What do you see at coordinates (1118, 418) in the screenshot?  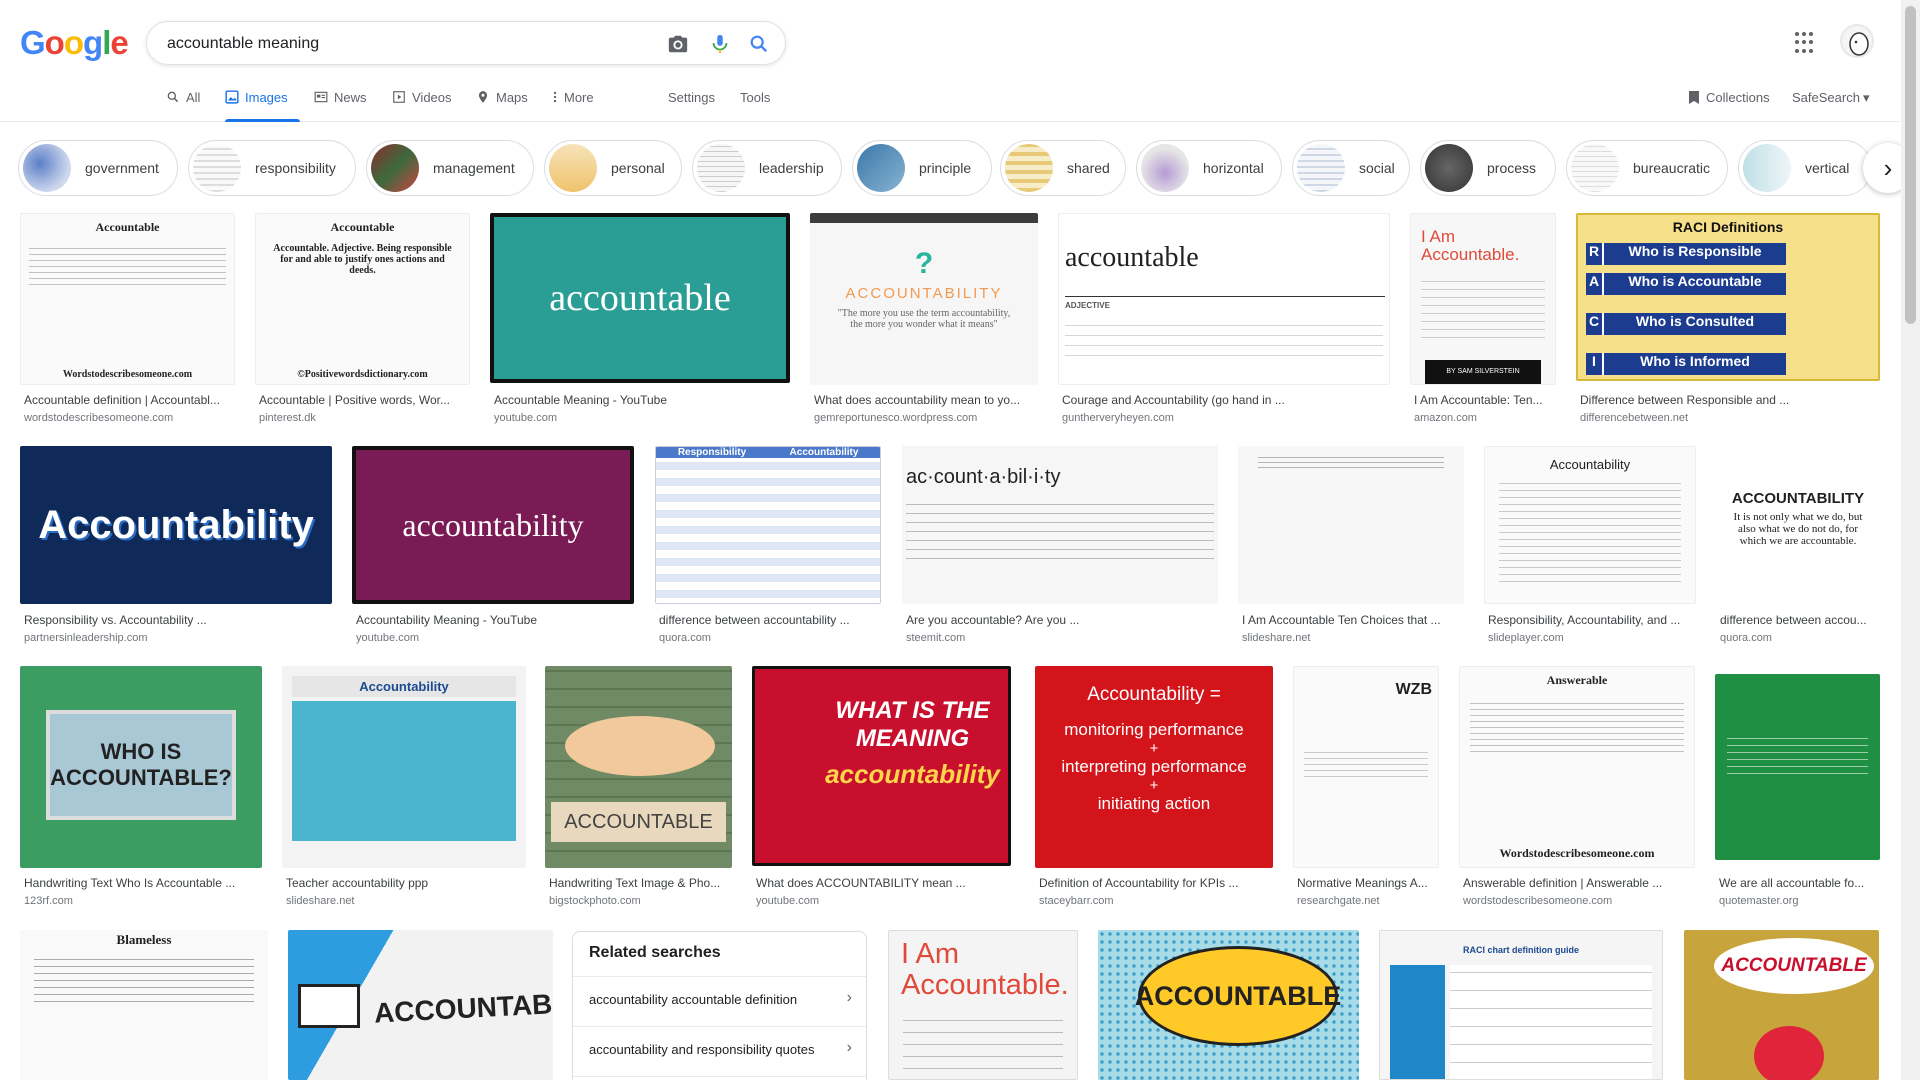 I see `result-source: guntherveryheyen.com` at bounding box center [1118, 418].